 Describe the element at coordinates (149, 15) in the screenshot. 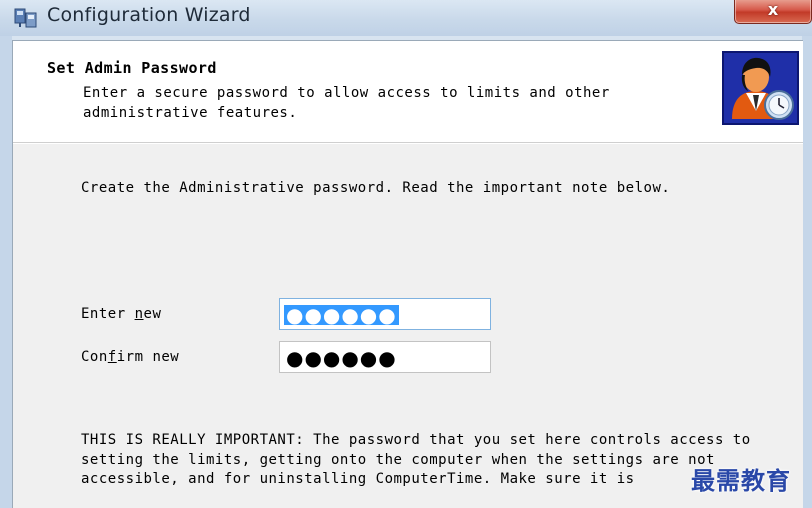

I see `window-title: Configuration Wizard` at that location.